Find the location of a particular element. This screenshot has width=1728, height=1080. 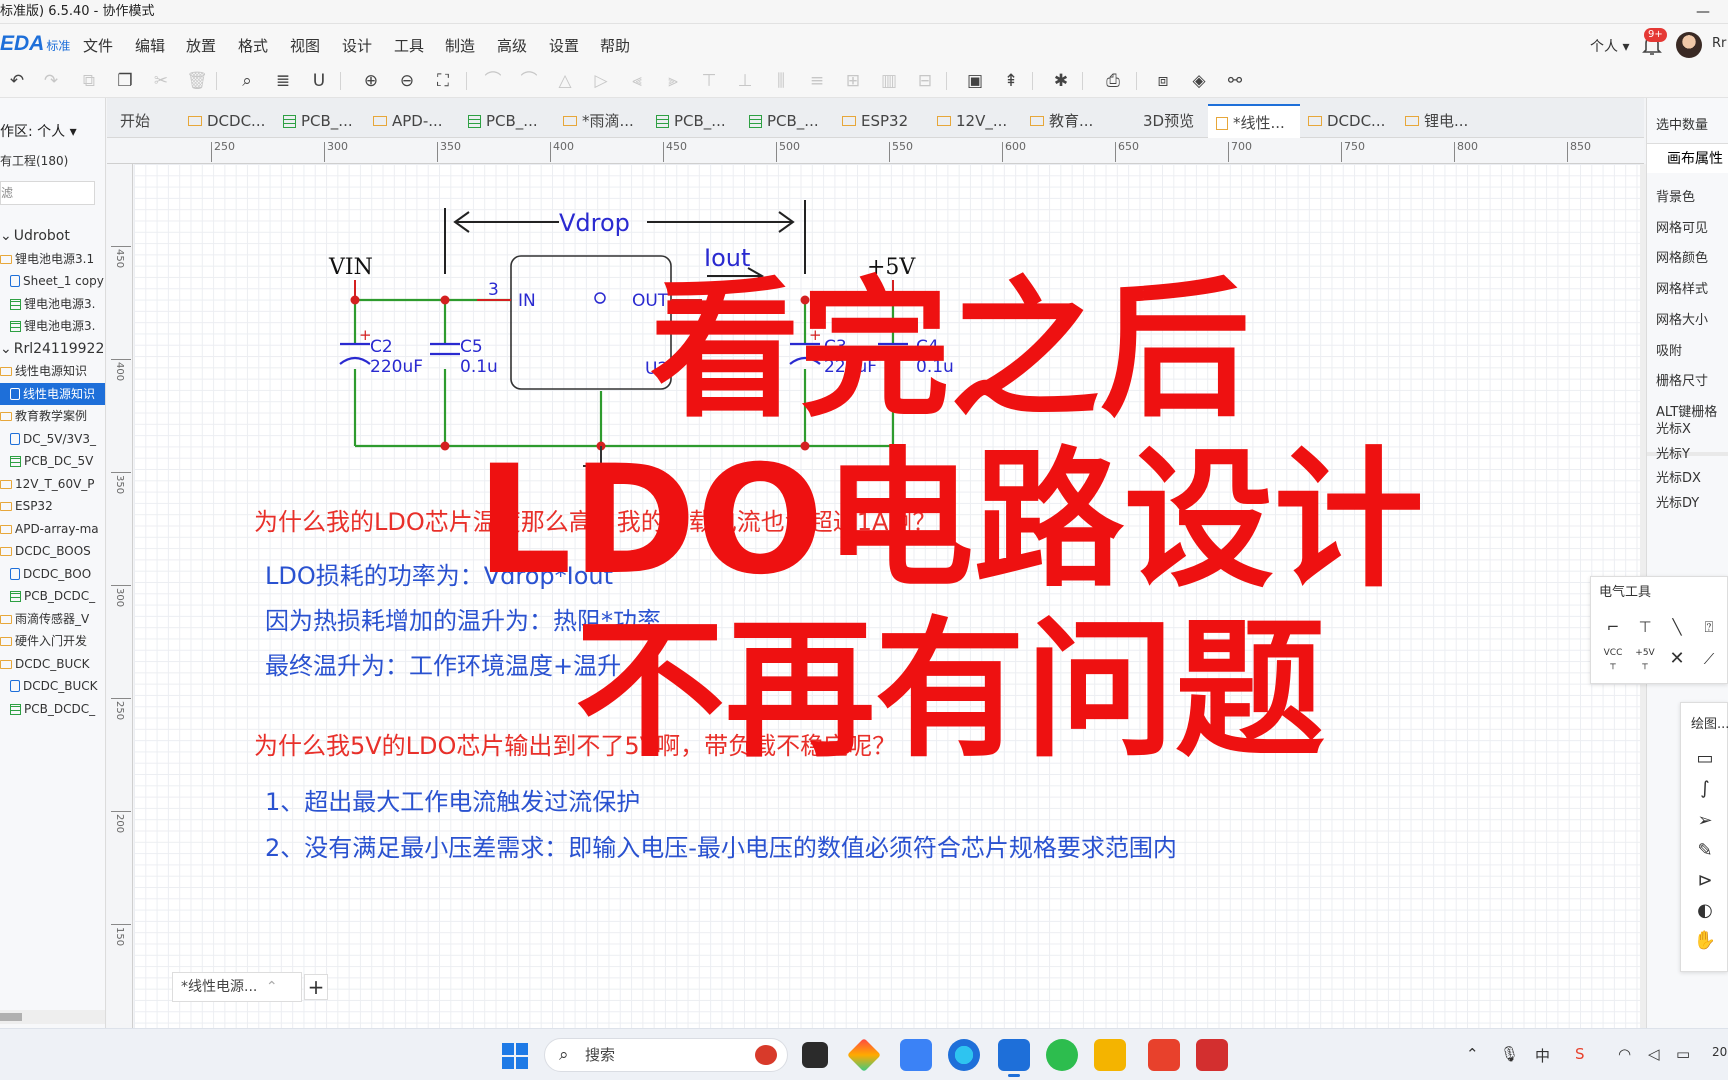

menu-view: 视图 is located at coordinates (305, 45).